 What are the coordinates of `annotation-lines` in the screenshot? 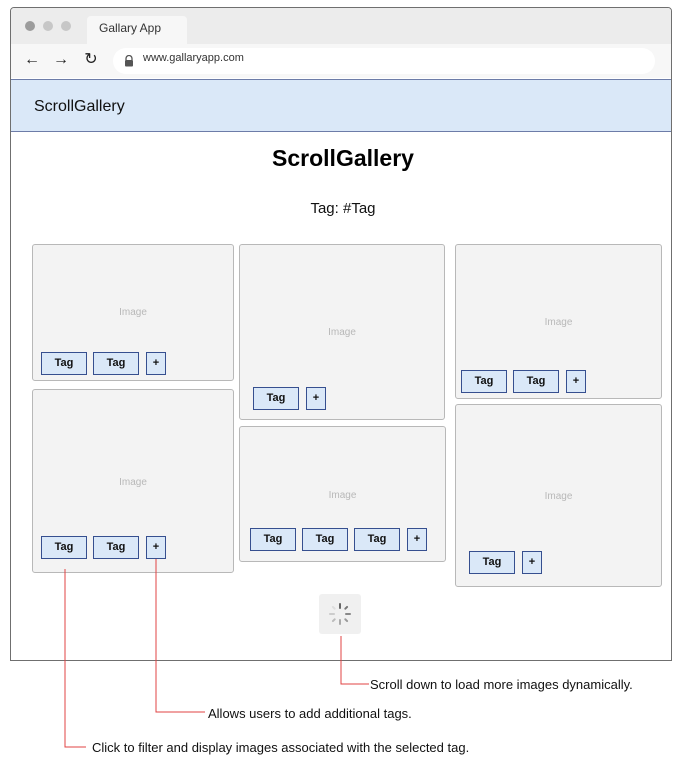 It's located at (216, 653).